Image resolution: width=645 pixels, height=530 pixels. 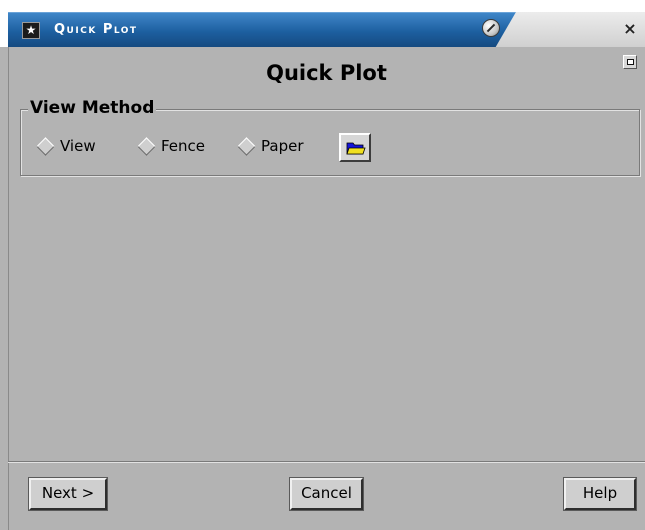 I want to click on radio-view-label: View, so click(x=78, y=146).